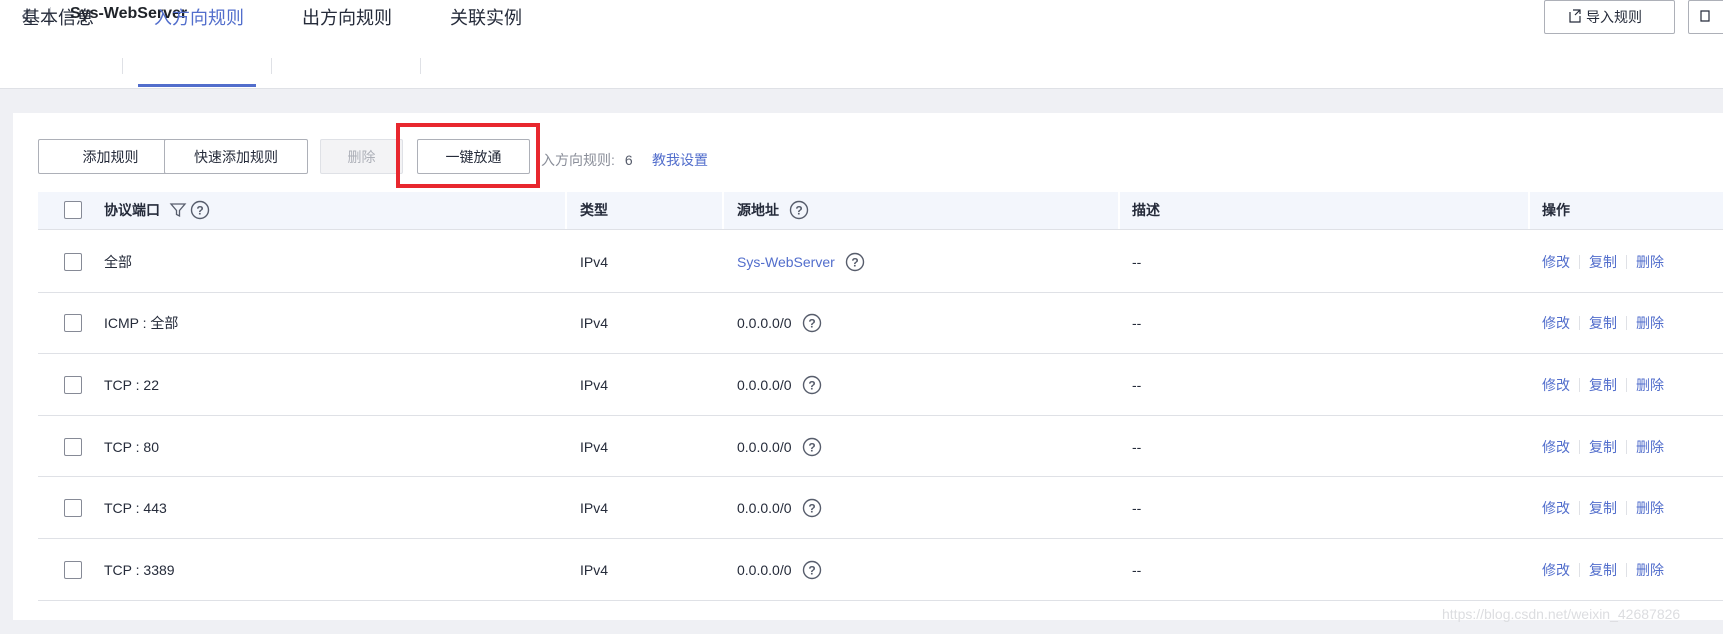  I want to click on cell-protocol-port: 全部, so click(118, 261).